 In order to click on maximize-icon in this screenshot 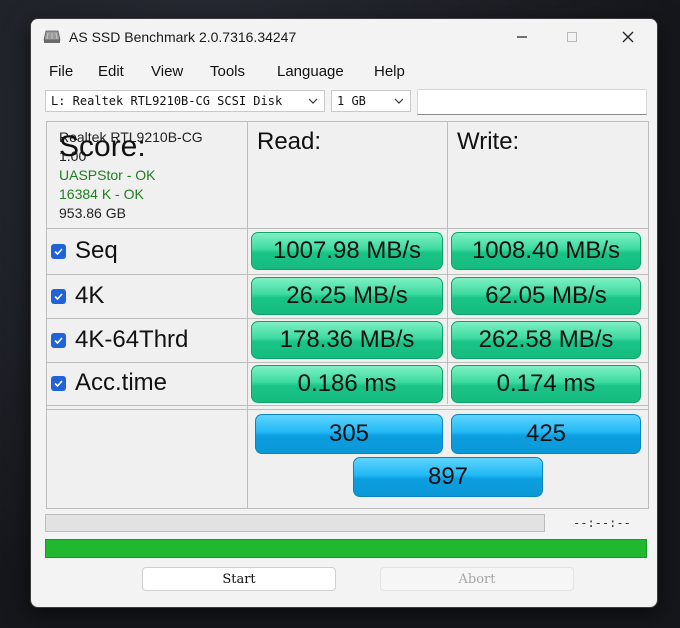, I will do `click(572, 37)`.